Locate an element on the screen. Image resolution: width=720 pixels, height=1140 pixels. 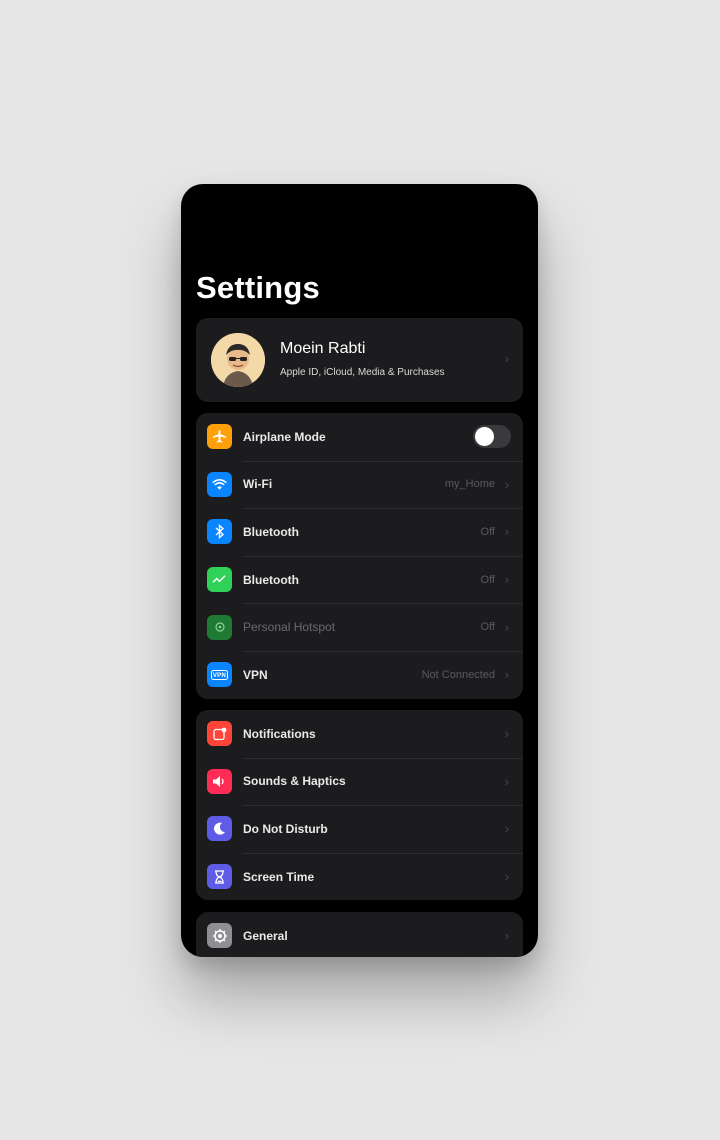
wifi-icon is located at coordinates (219, 484).